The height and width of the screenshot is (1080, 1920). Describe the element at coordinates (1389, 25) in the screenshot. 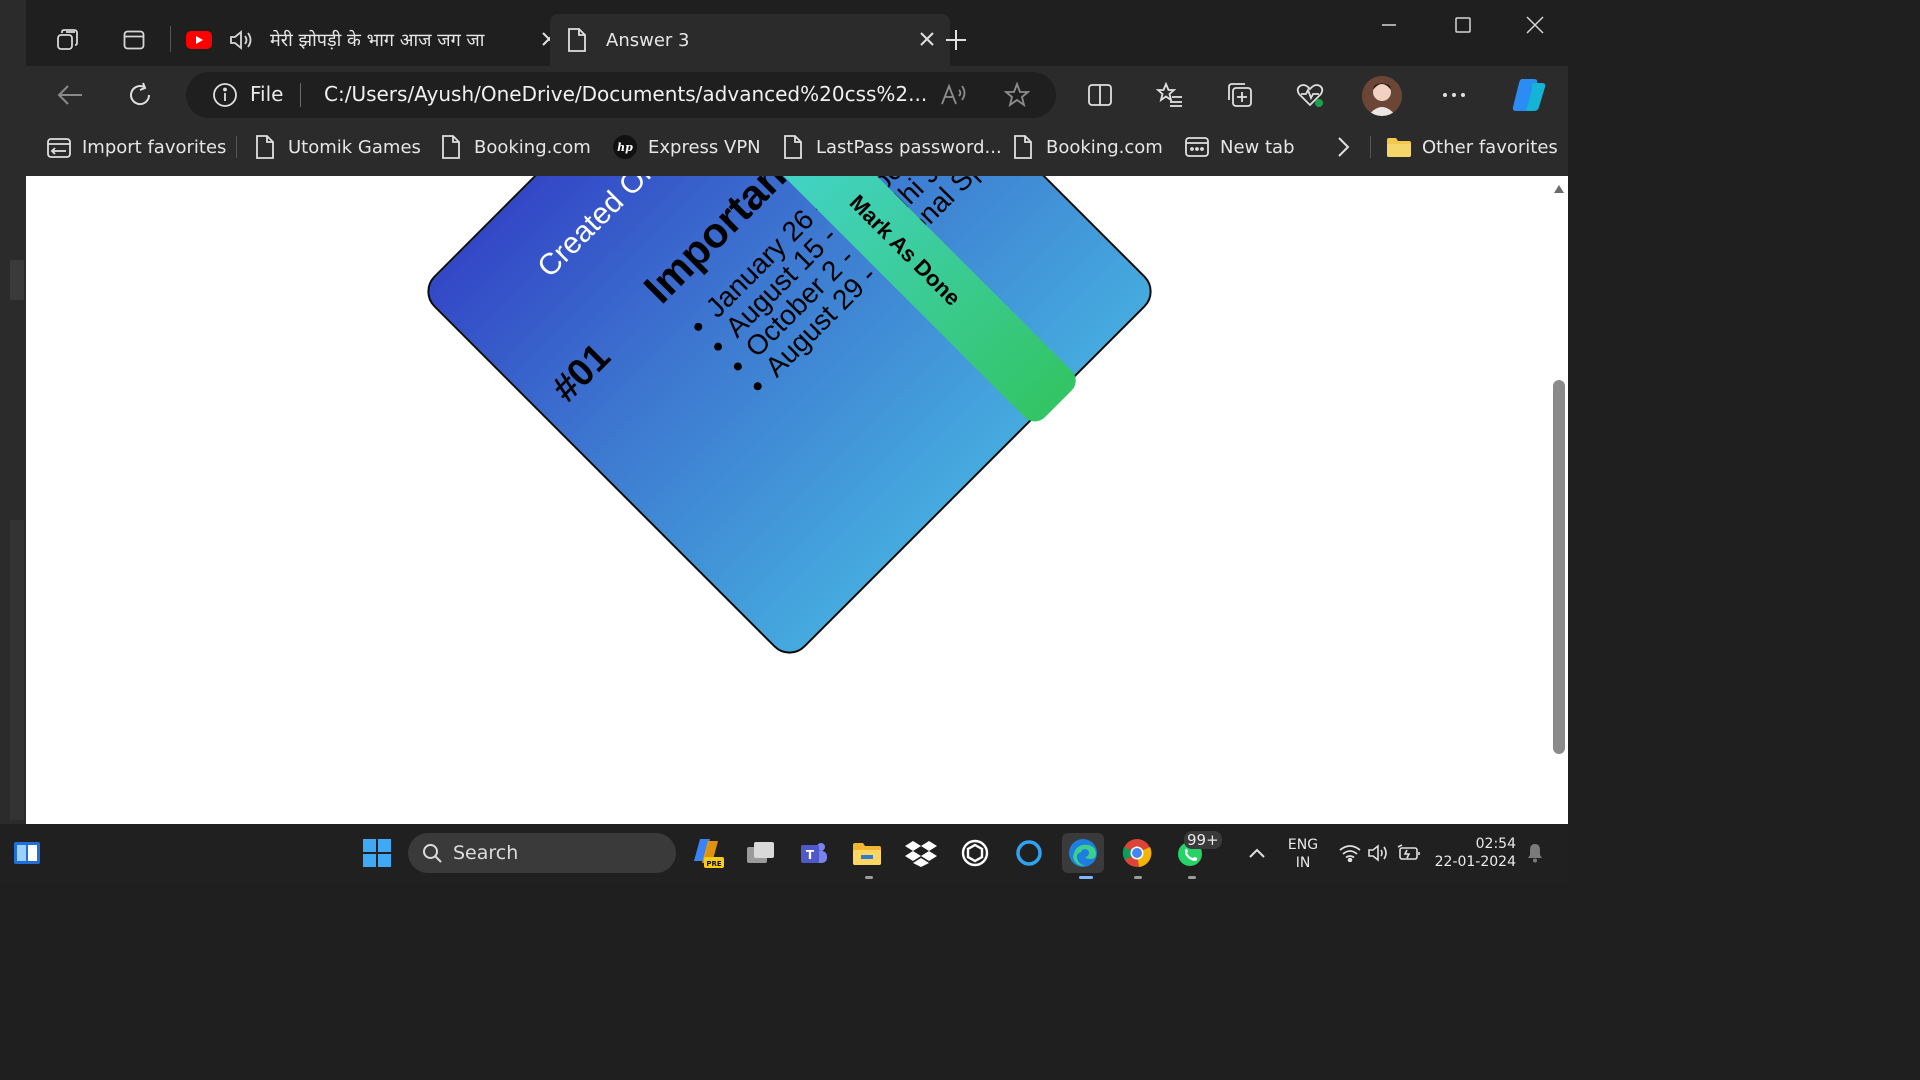

I see `minimize-icon` at that location.